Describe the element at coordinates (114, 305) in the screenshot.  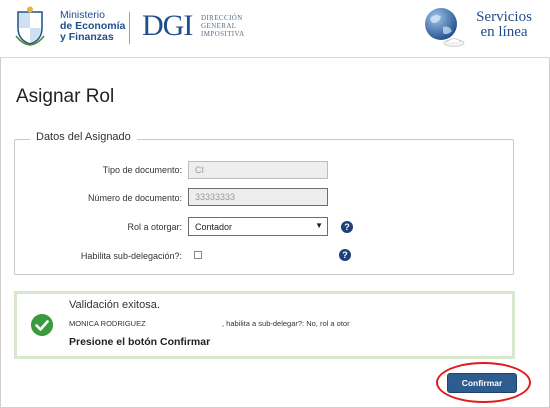
I see `validation-title: Validación exitosa.` at that location.